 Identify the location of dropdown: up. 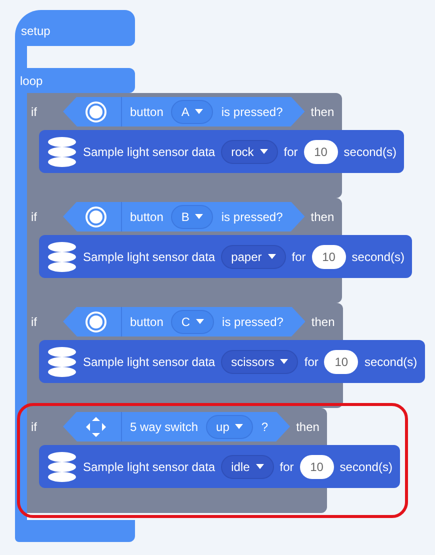
(230, 426).